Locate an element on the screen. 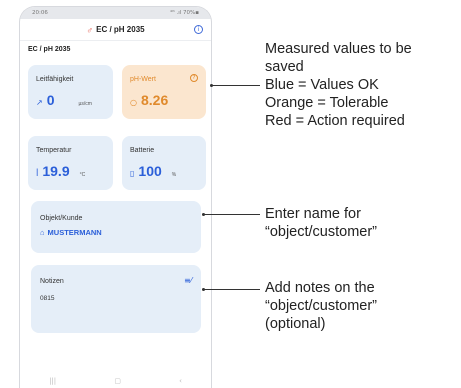 This screenshot has width=461, height=388. conductivity-icon: ↗ is located at coordinates (39, 102).